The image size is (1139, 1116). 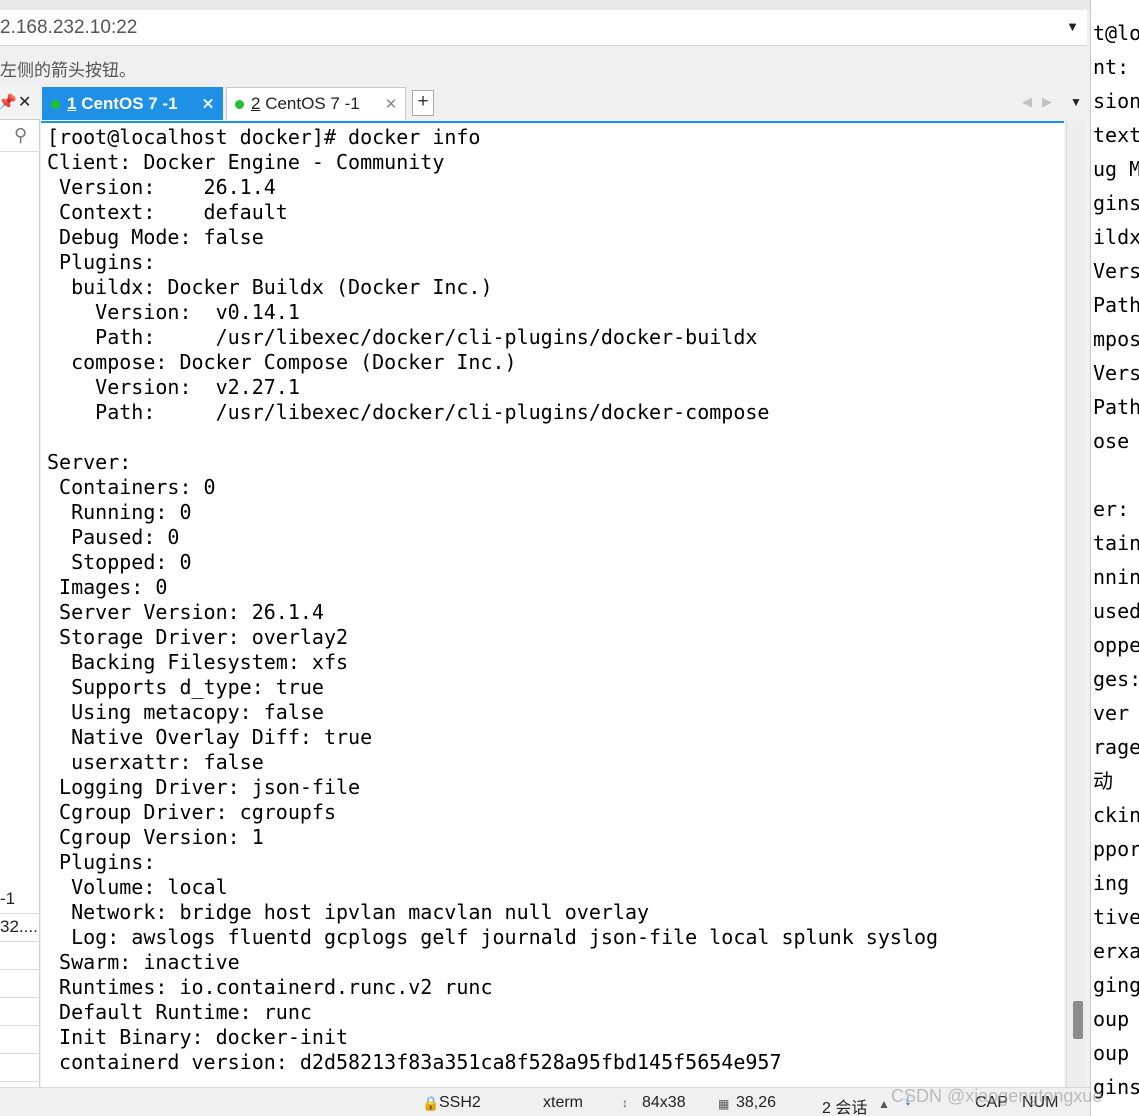 What do you see at coordinates (155, 837) in the screenshot?
I see `terminal-line: Cgroup Version: 1` at bounding box center [155, 837].